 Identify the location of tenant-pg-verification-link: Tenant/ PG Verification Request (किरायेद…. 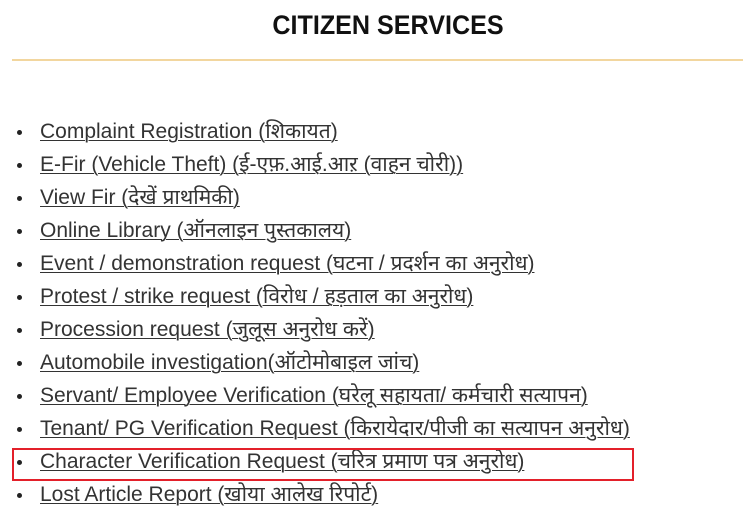
(335, 428).